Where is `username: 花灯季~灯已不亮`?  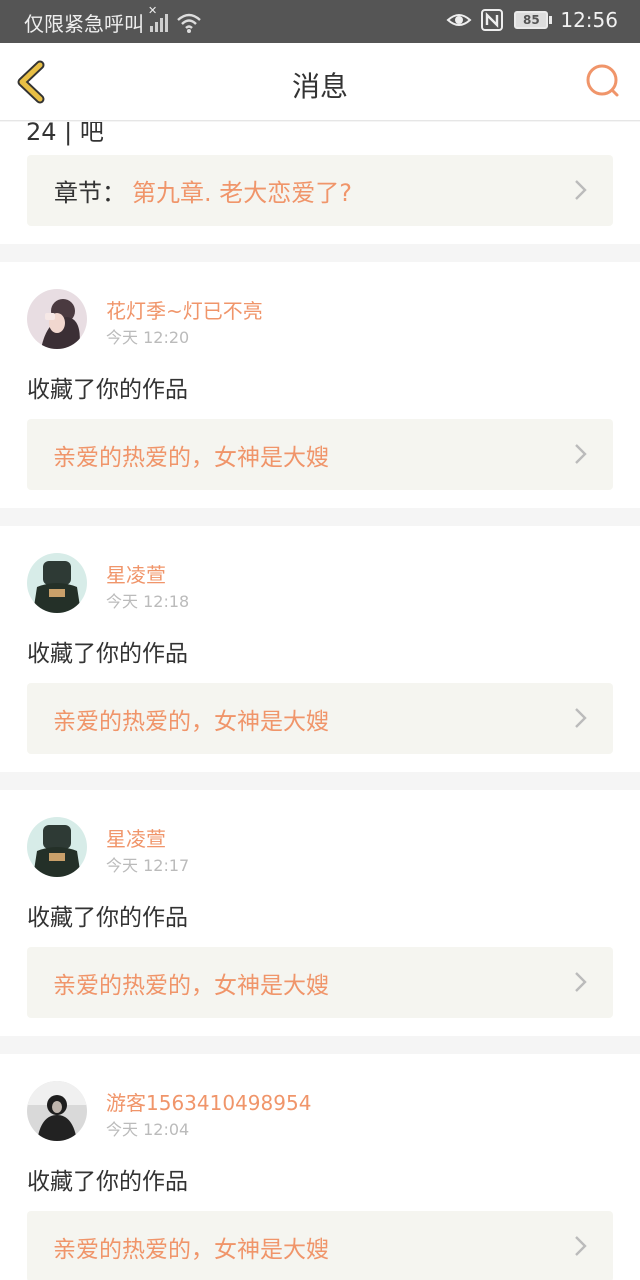
username: 花灯季~灯已不亮 is located at coordinates (184, 309).